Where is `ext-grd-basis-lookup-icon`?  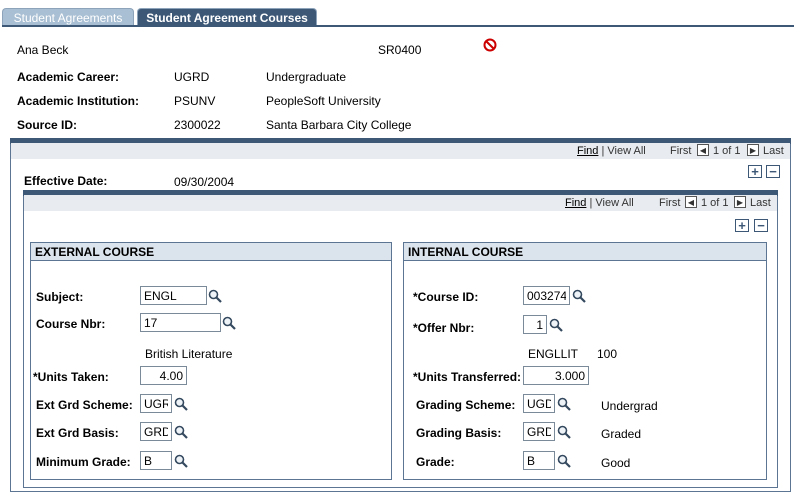 ext-grd-basis-lookup-icon is located at coordinates (181, 432).